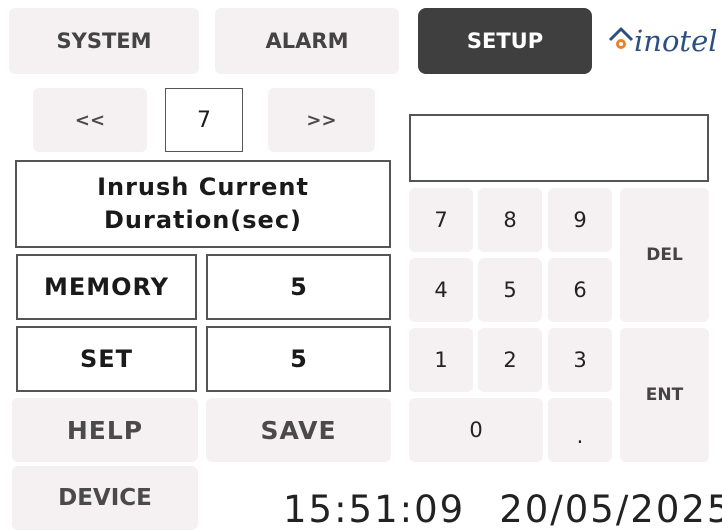  Describe the element at coordinates (203, 220) in the screenshot. I see `parameter-title-line2: Duration(sec)` at that location.